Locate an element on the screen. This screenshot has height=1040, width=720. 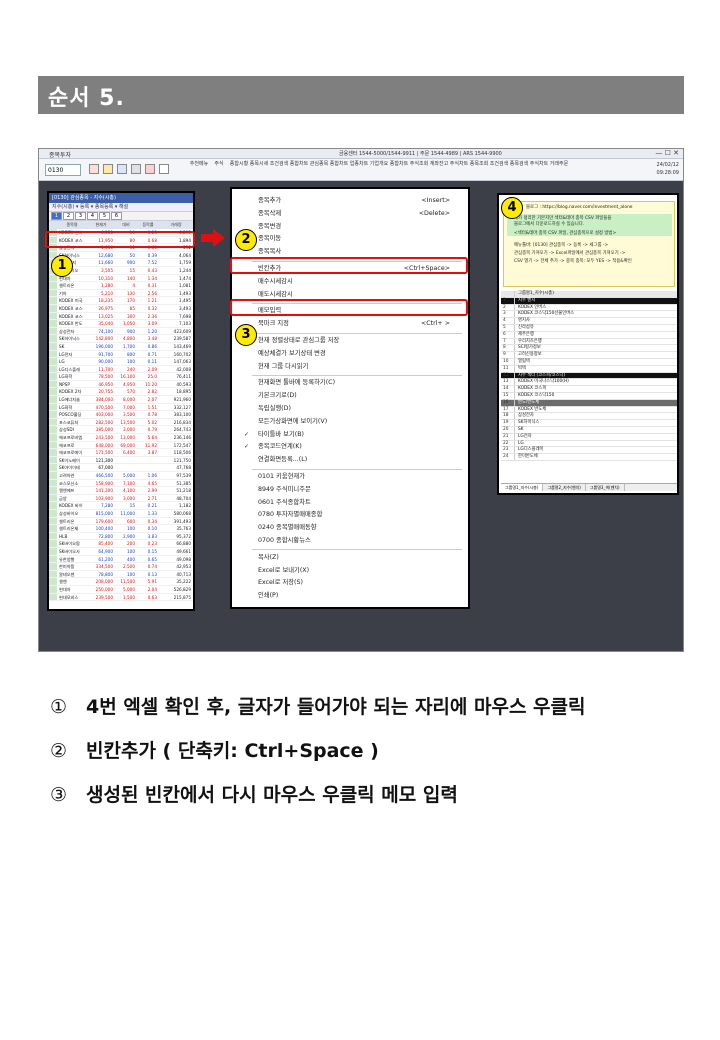
sheet-row: 4 명지사 is located at coordinates (589, 321).